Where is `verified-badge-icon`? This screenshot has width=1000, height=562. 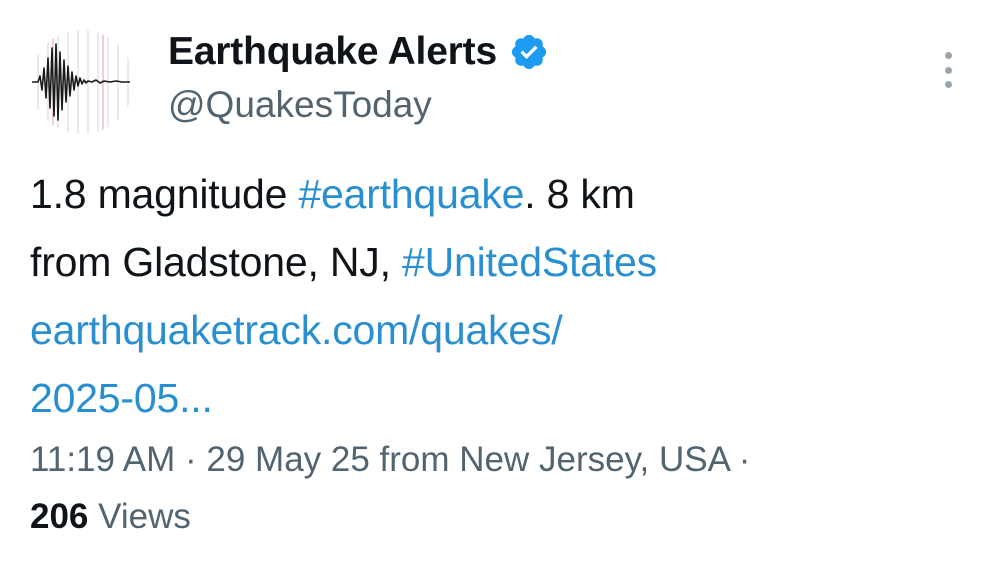 verified-badge-icon is located at coordinates (529, 52).